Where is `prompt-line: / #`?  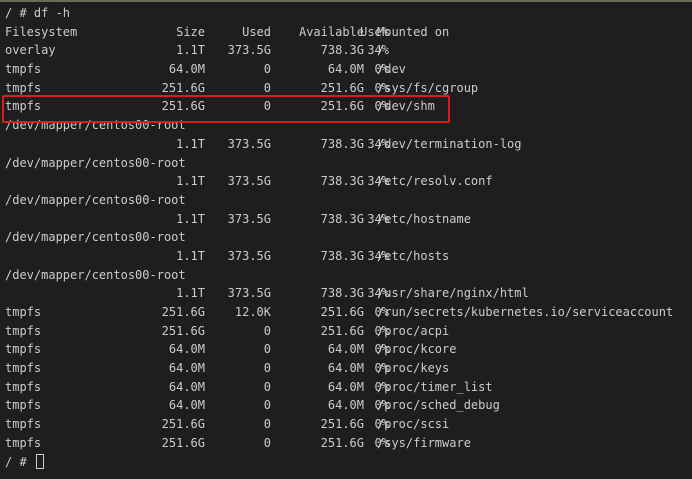 prompt-line: / # is located at coordinates (346, 462).